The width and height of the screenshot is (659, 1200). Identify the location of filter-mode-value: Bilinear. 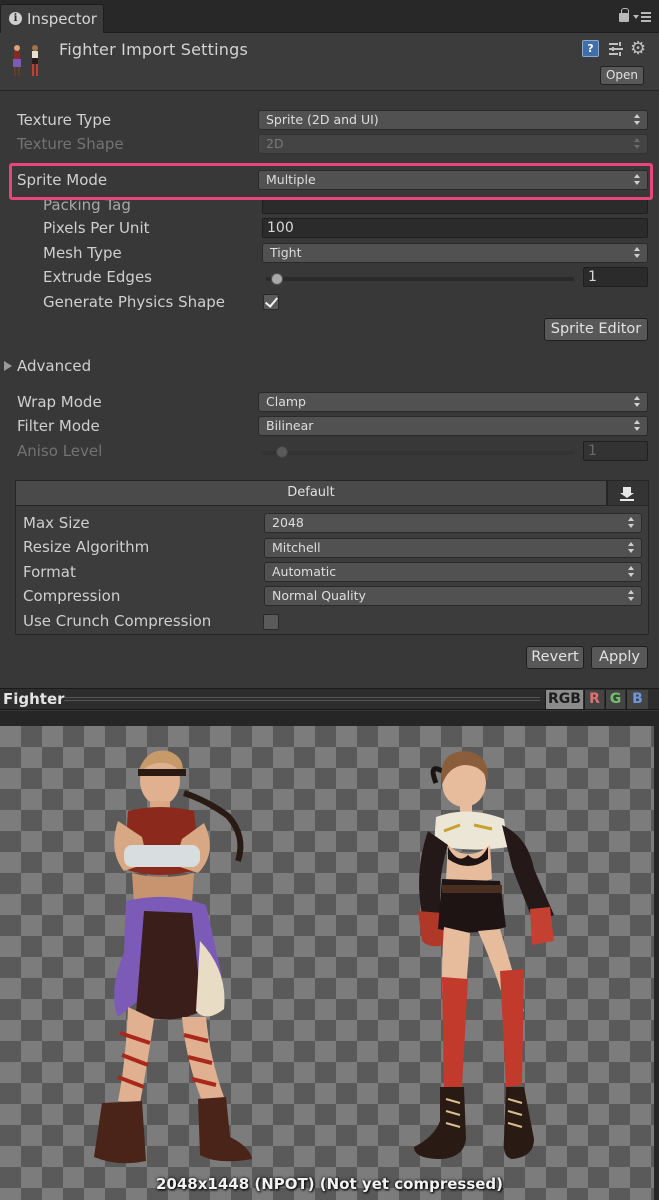
(290, 425).